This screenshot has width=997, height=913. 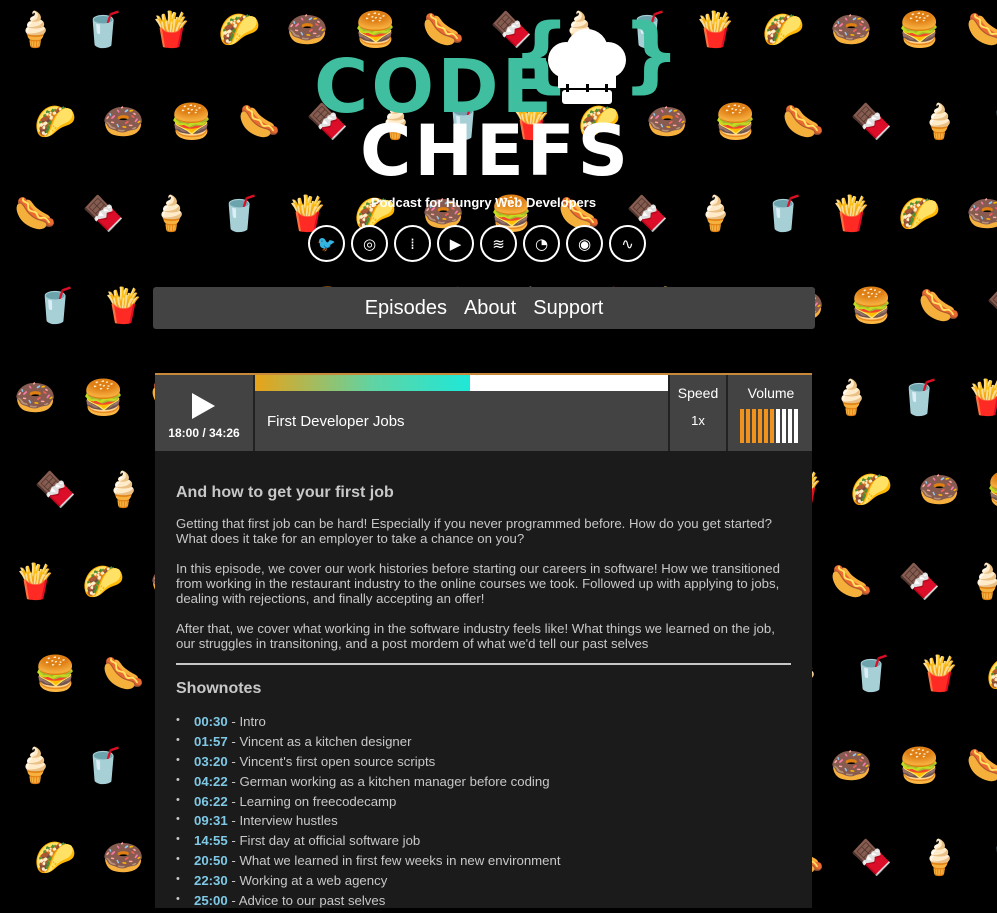 I want to click on nav-support-link: Support, so click(x=568, y=308).